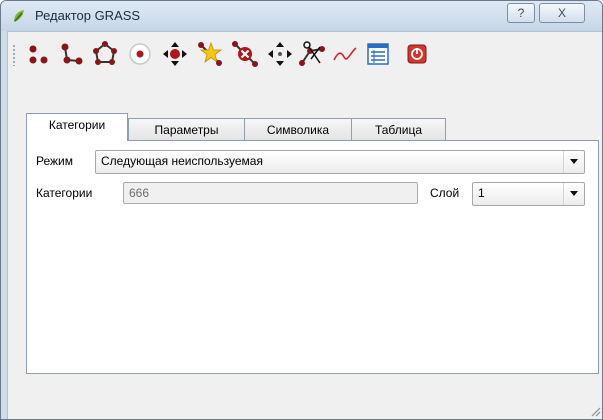 The height and width of the screenshot is (420, 603). I want to click on new-boundary-icon, so click(105, 54).